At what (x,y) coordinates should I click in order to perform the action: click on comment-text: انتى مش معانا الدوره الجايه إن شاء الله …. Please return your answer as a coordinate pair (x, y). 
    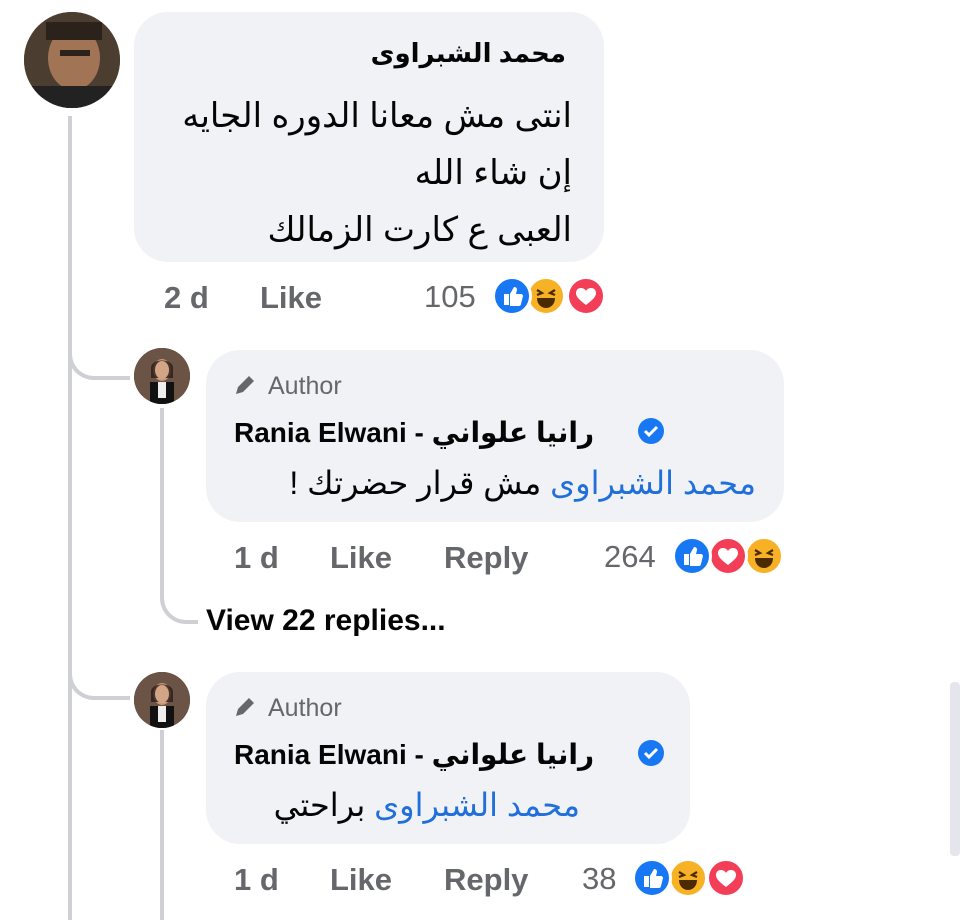
    Looking at the image, I should click on (377, 173).